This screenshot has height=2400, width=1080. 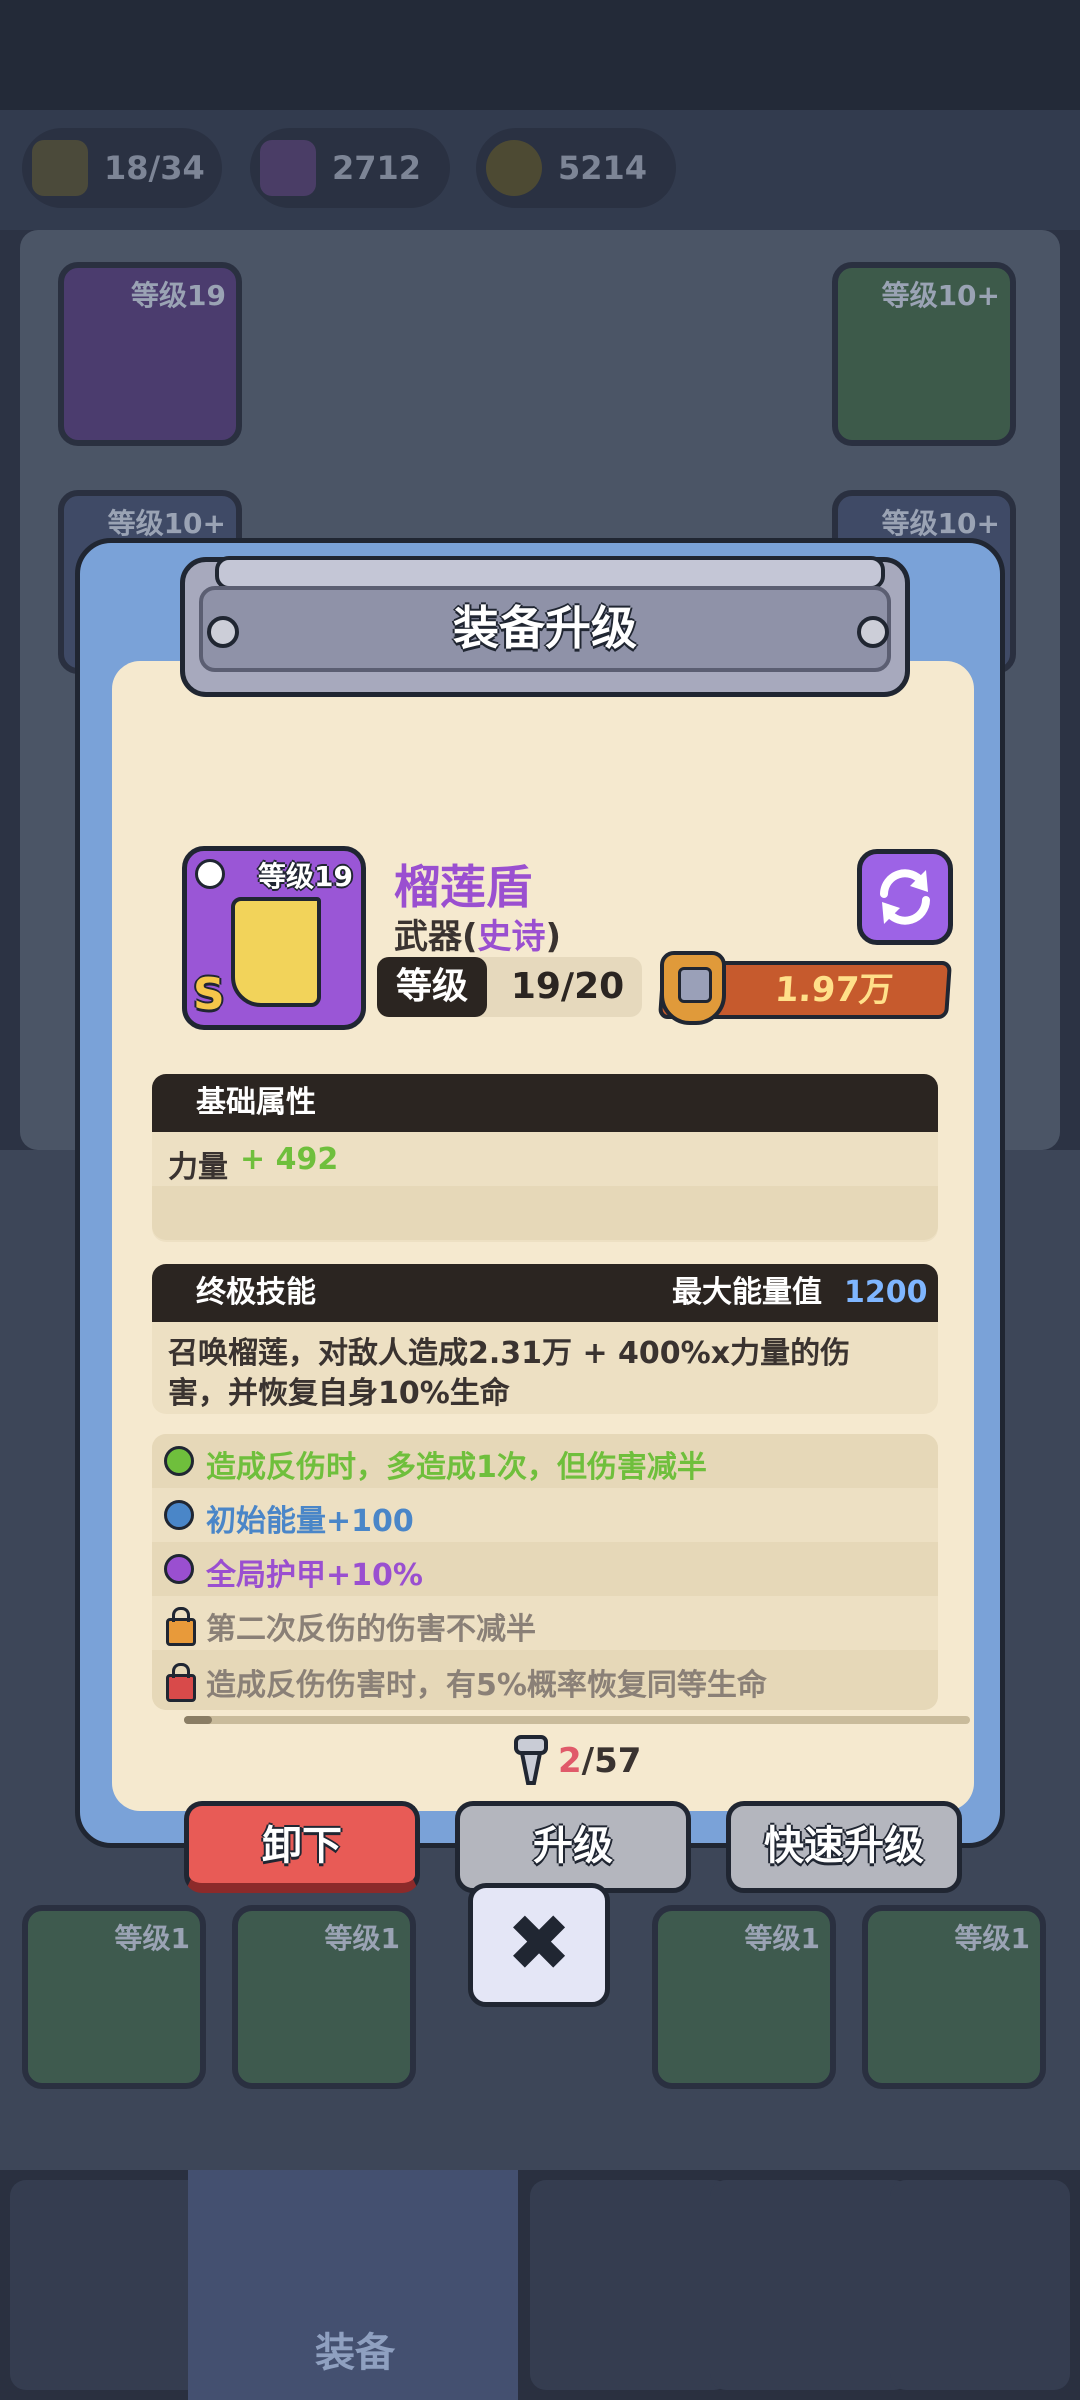 What do you see at coordinates (545, 1515) in the screenshot?
I see `perk-row: 初始能量+100` at bounding box center [545, 1515].